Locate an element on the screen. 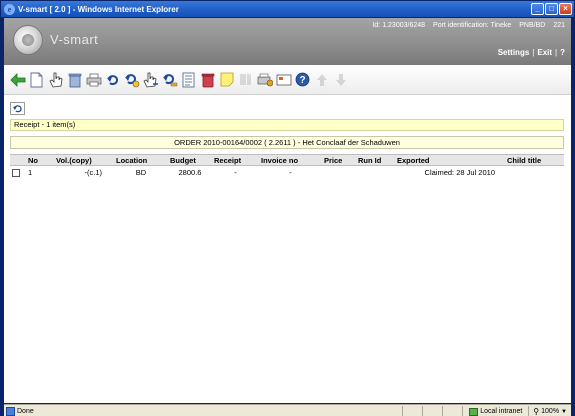  ie-icon: e is located at coordinates (9, 9).